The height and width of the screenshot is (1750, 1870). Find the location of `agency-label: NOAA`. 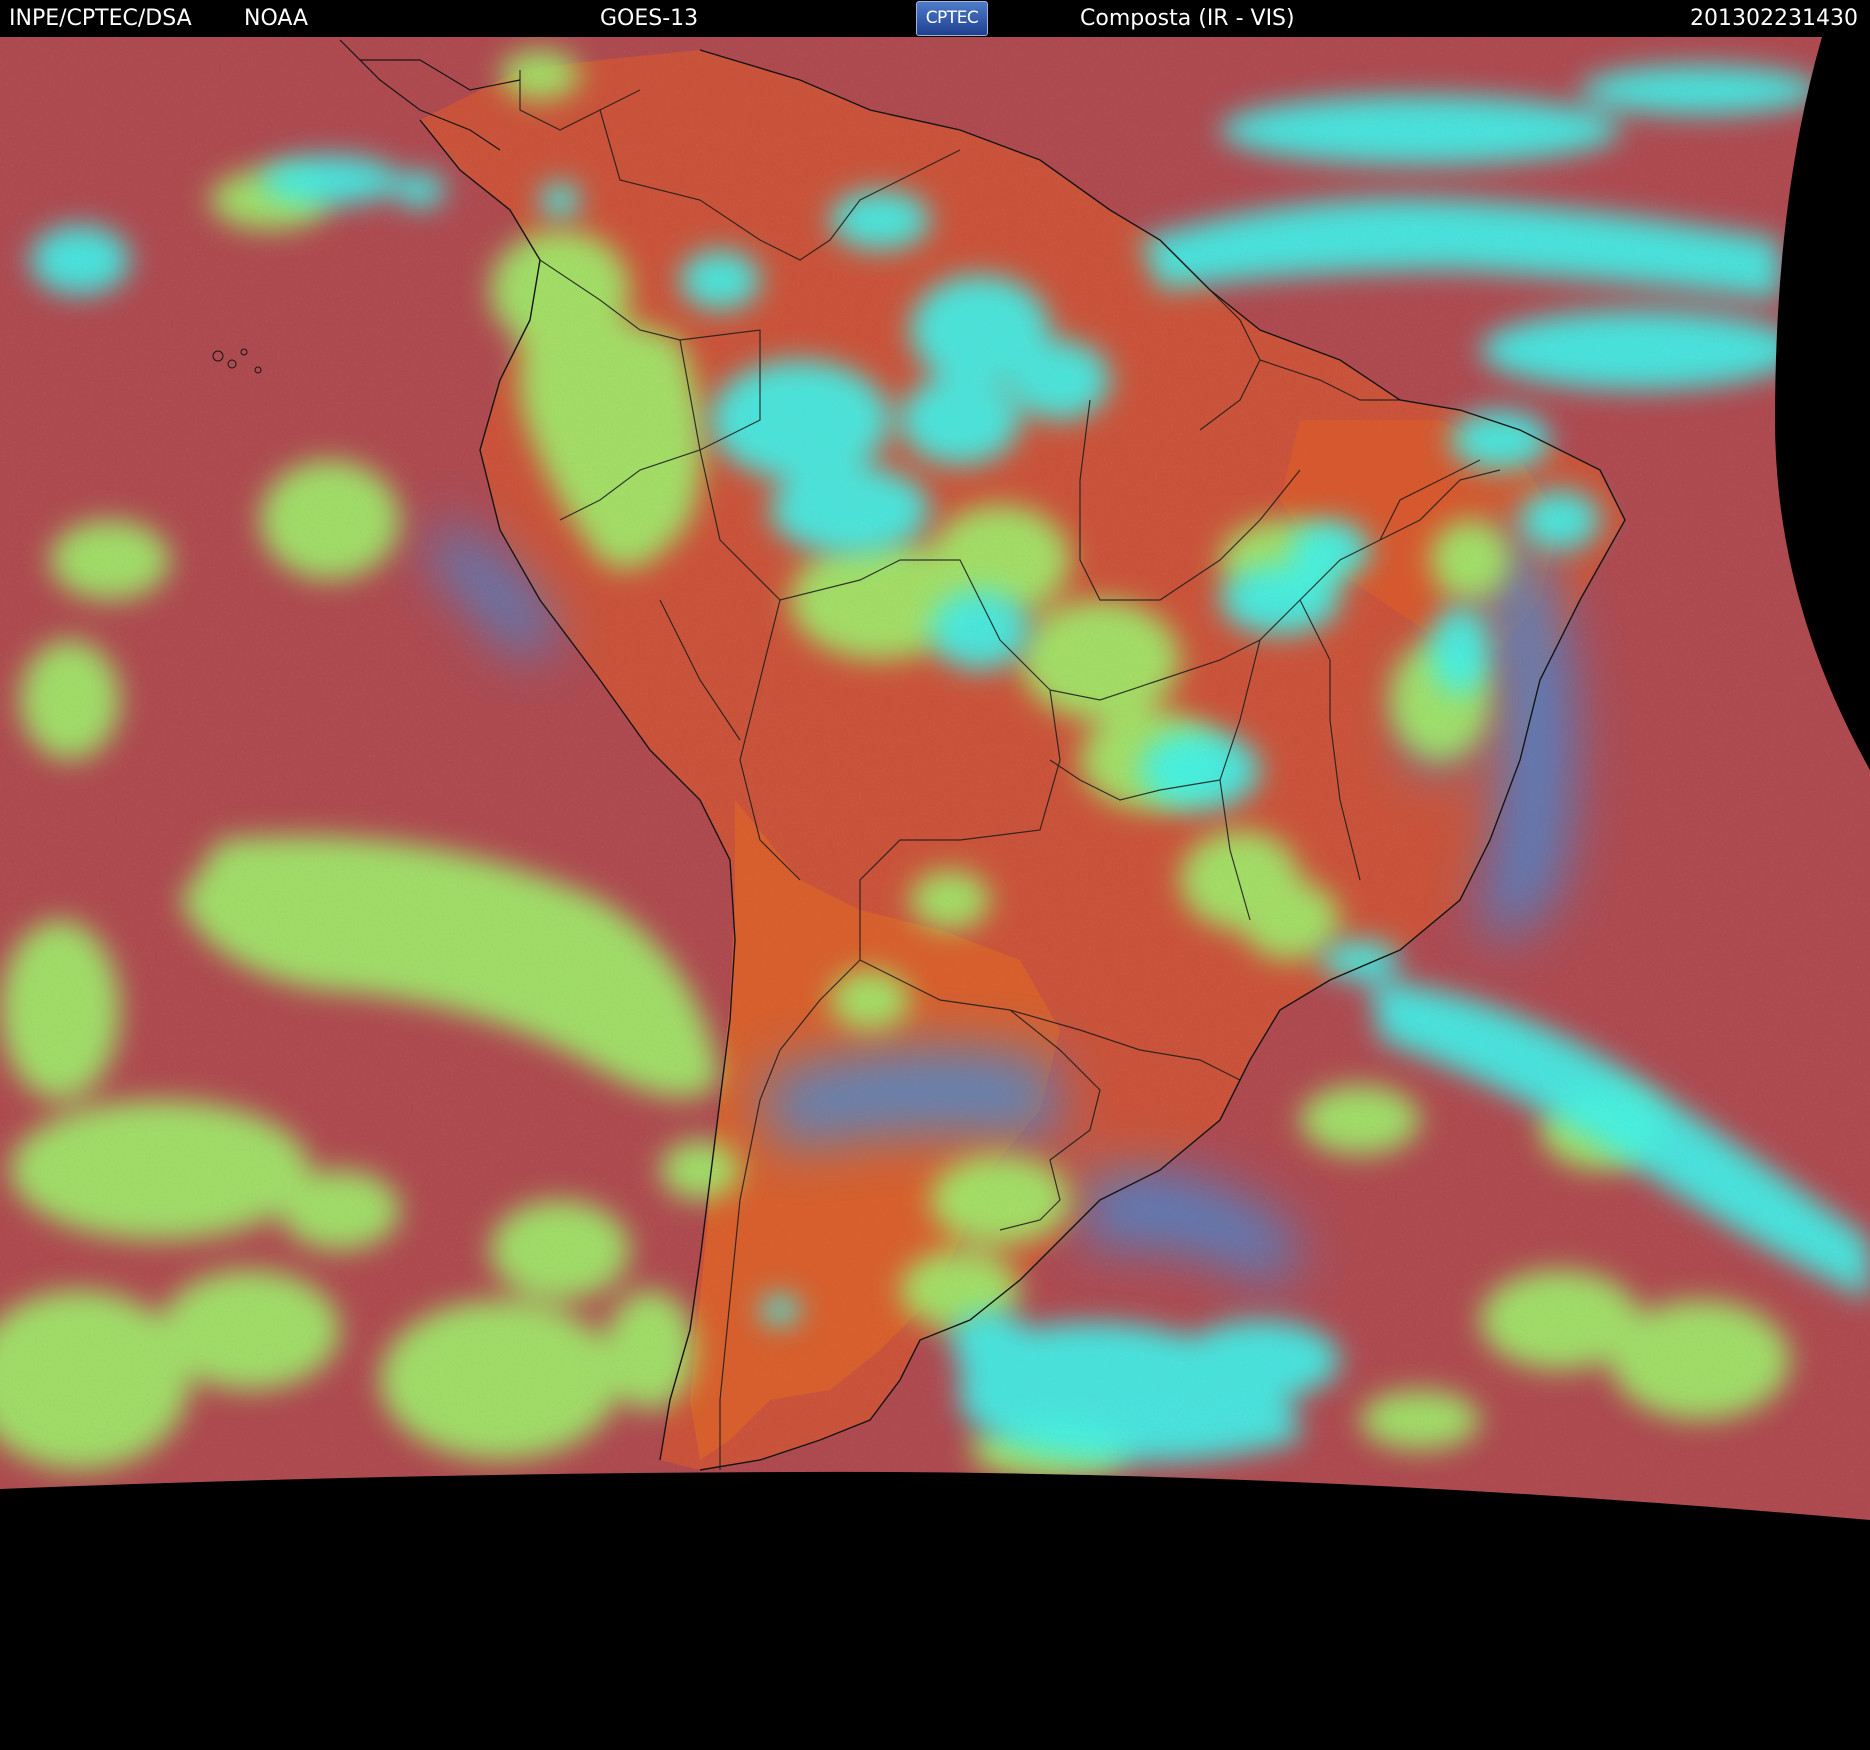

agency-label: NOAA is located at coordinates (276, 18).